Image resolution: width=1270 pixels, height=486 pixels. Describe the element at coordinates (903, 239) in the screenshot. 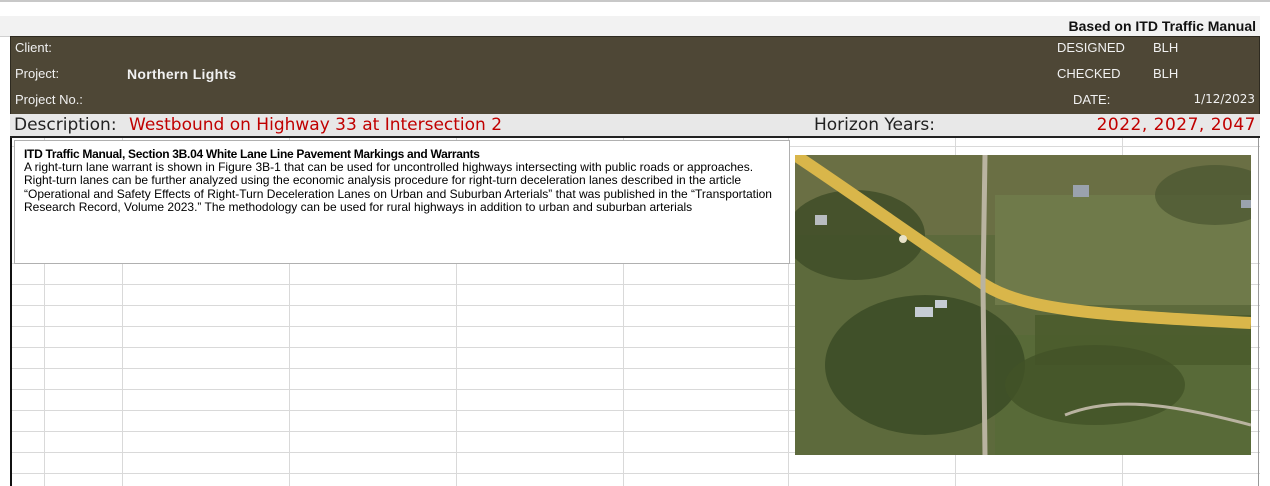

I see `aerial-road-marker` at that location.